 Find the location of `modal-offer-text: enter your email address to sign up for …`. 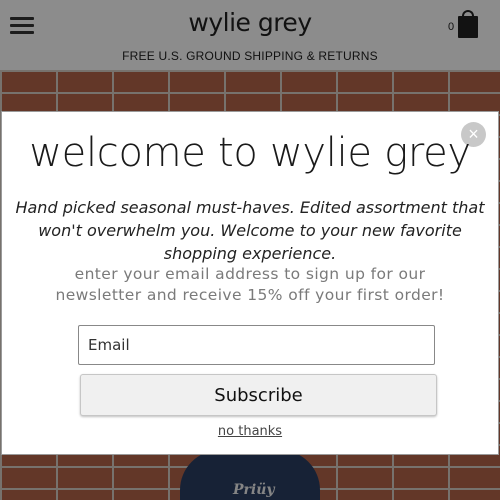

modal-offer-text: enter your email address to sign up for … is located at coordinates (250, 284).